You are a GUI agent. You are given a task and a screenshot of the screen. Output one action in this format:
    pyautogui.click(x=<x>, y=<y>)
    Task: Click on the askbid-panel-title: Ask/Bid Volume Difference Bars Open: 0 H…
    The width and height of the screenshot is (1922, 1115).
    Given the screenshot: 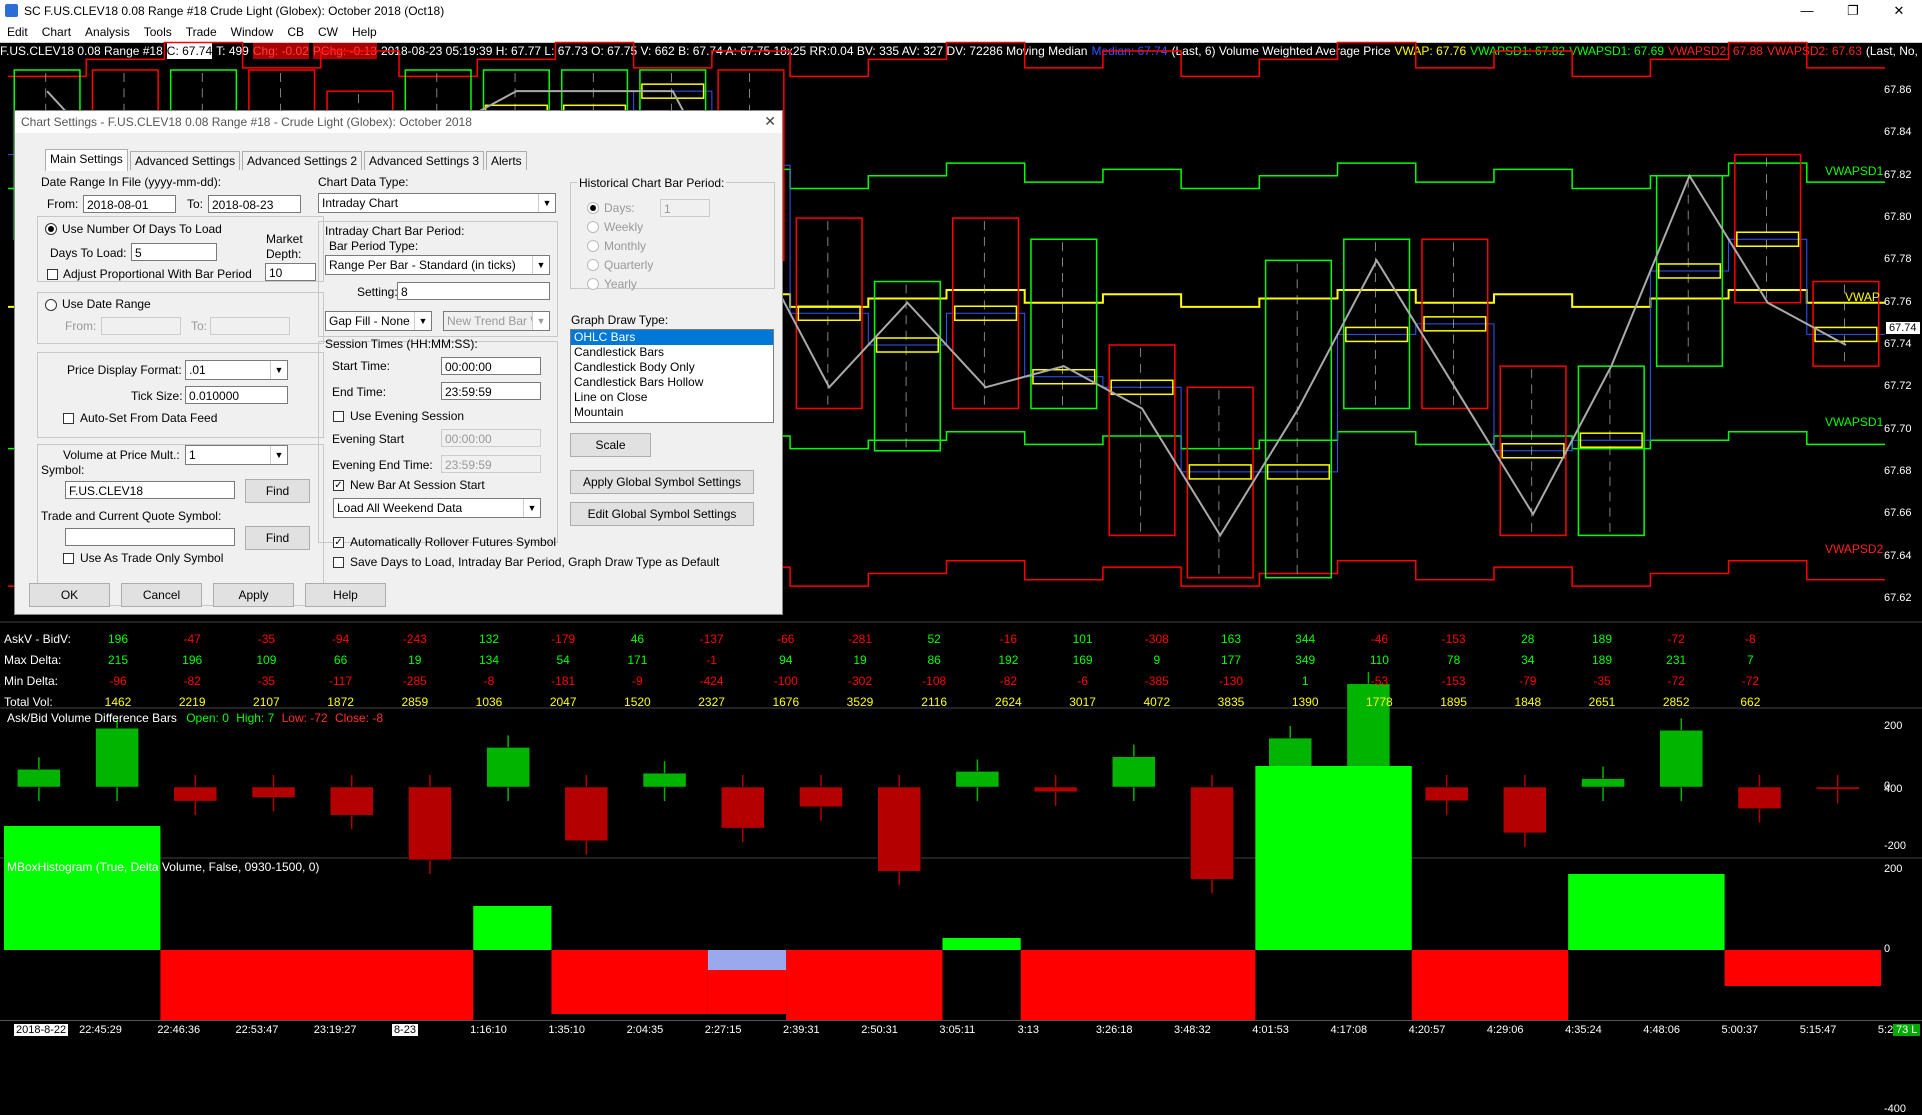 What is the action you would take?
    pyautogui.click(x=195, y=718)
    